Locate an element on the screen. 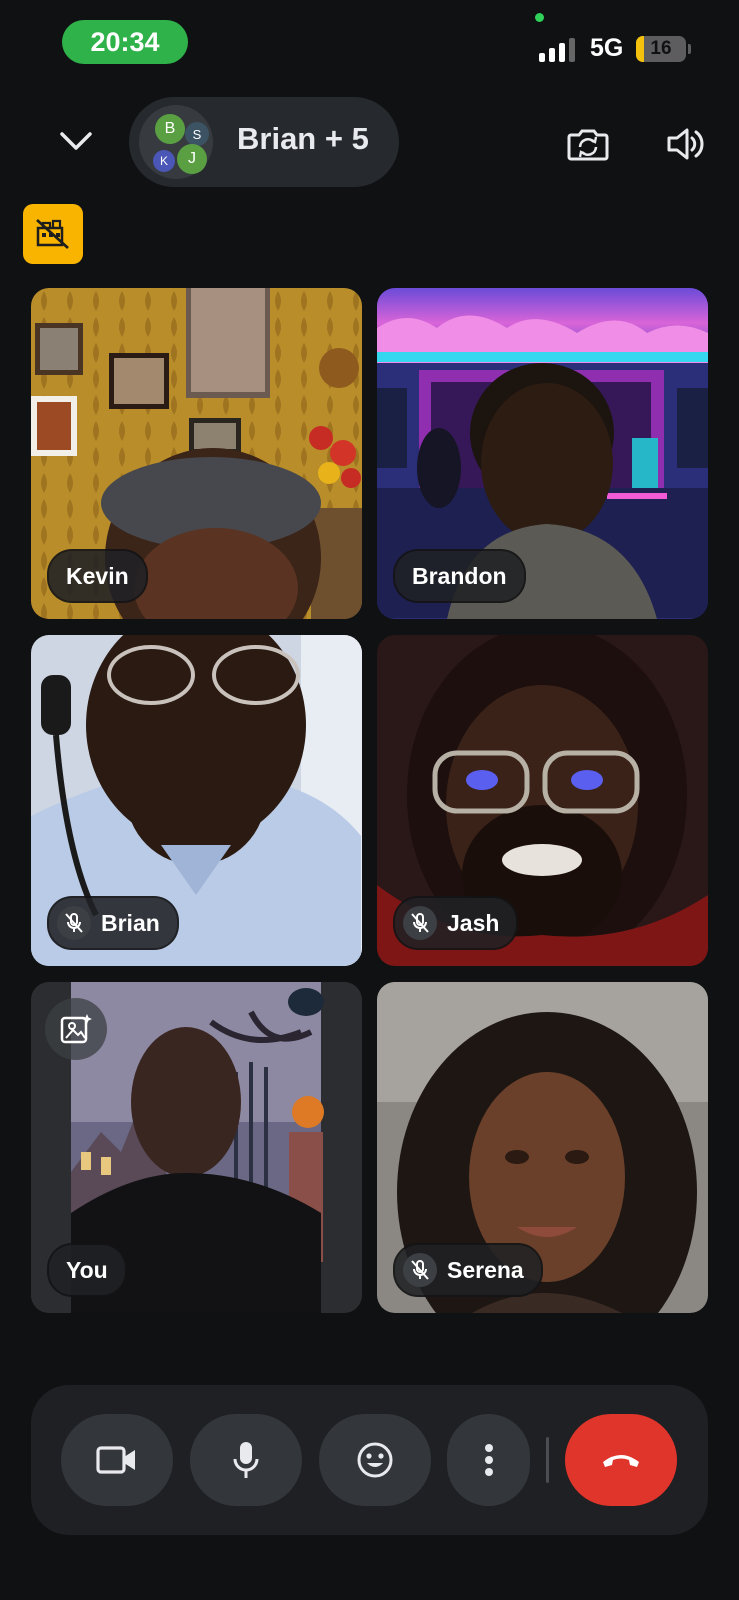 The image size is (739, 1600). microphone-toggle-button is located at coordinates (246, 1460).